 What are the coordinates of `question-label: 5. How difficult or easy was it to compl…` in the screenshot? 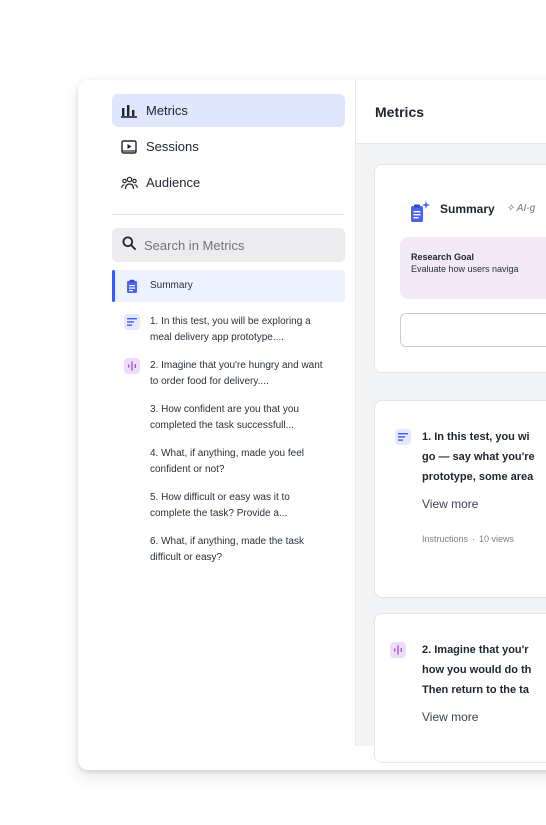 It's located at (220, 505).